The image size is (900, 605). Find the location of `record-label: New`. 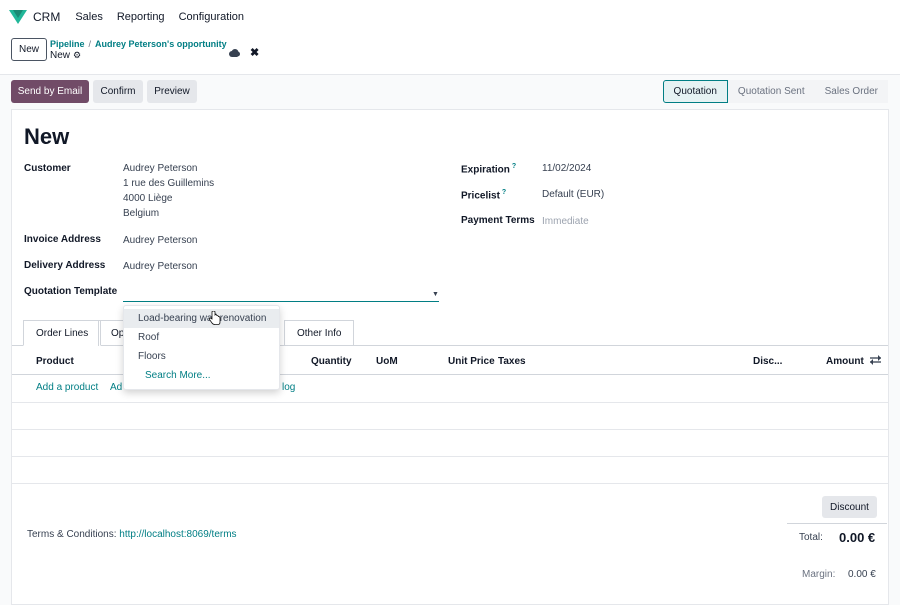

record-label: New is located at coordinates (60, 55).